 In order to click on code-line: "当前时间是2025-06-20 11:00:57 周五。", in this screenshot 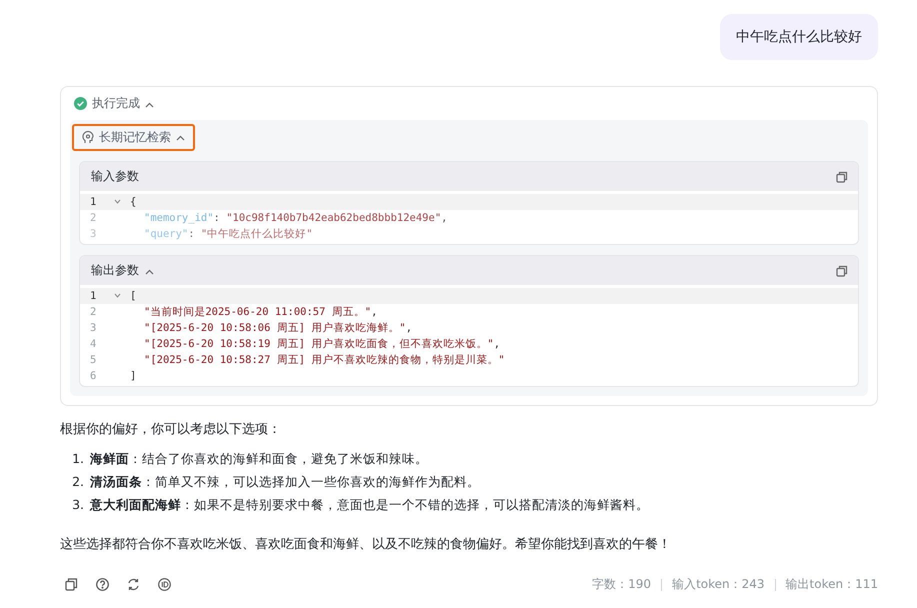, I will do `click(260, 312)`.